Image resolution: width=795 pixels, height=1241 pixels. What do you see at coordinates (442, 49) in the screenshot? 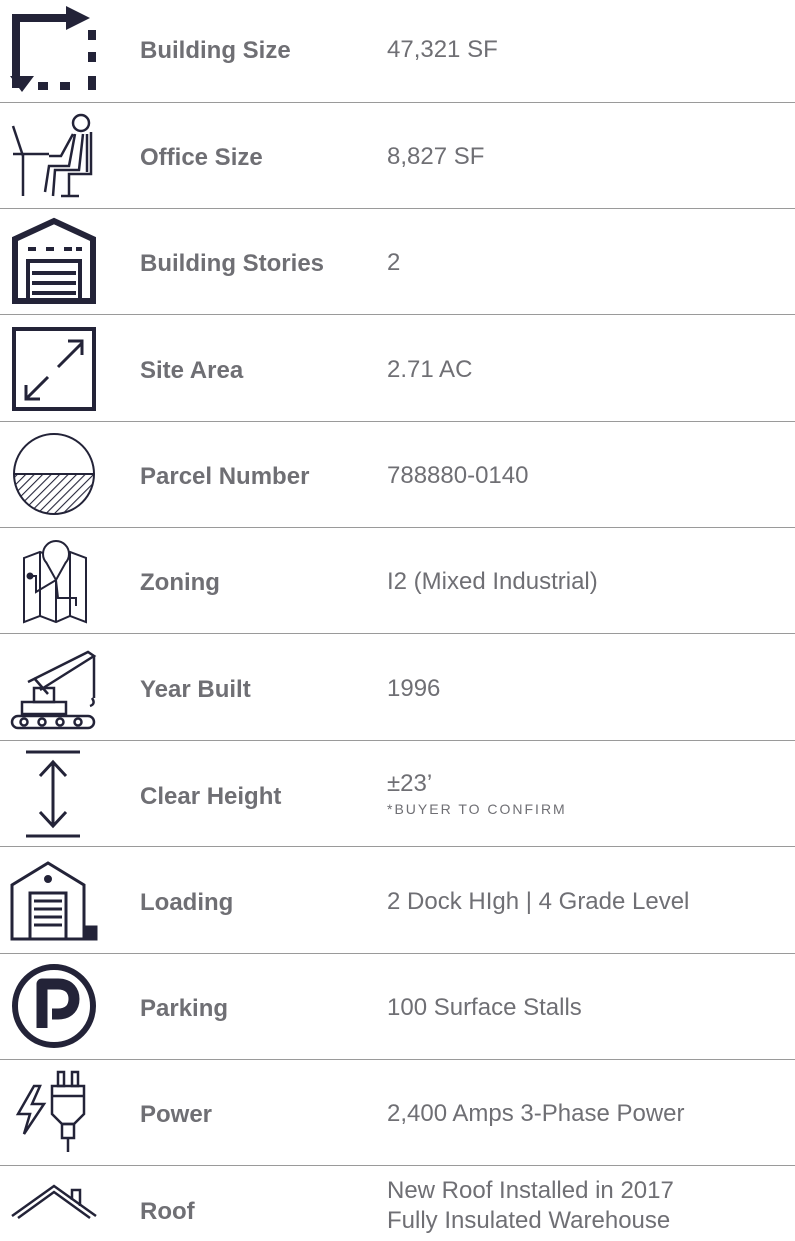
I see `spec-value: 47,321 SF` at bounding box center [442, 49].